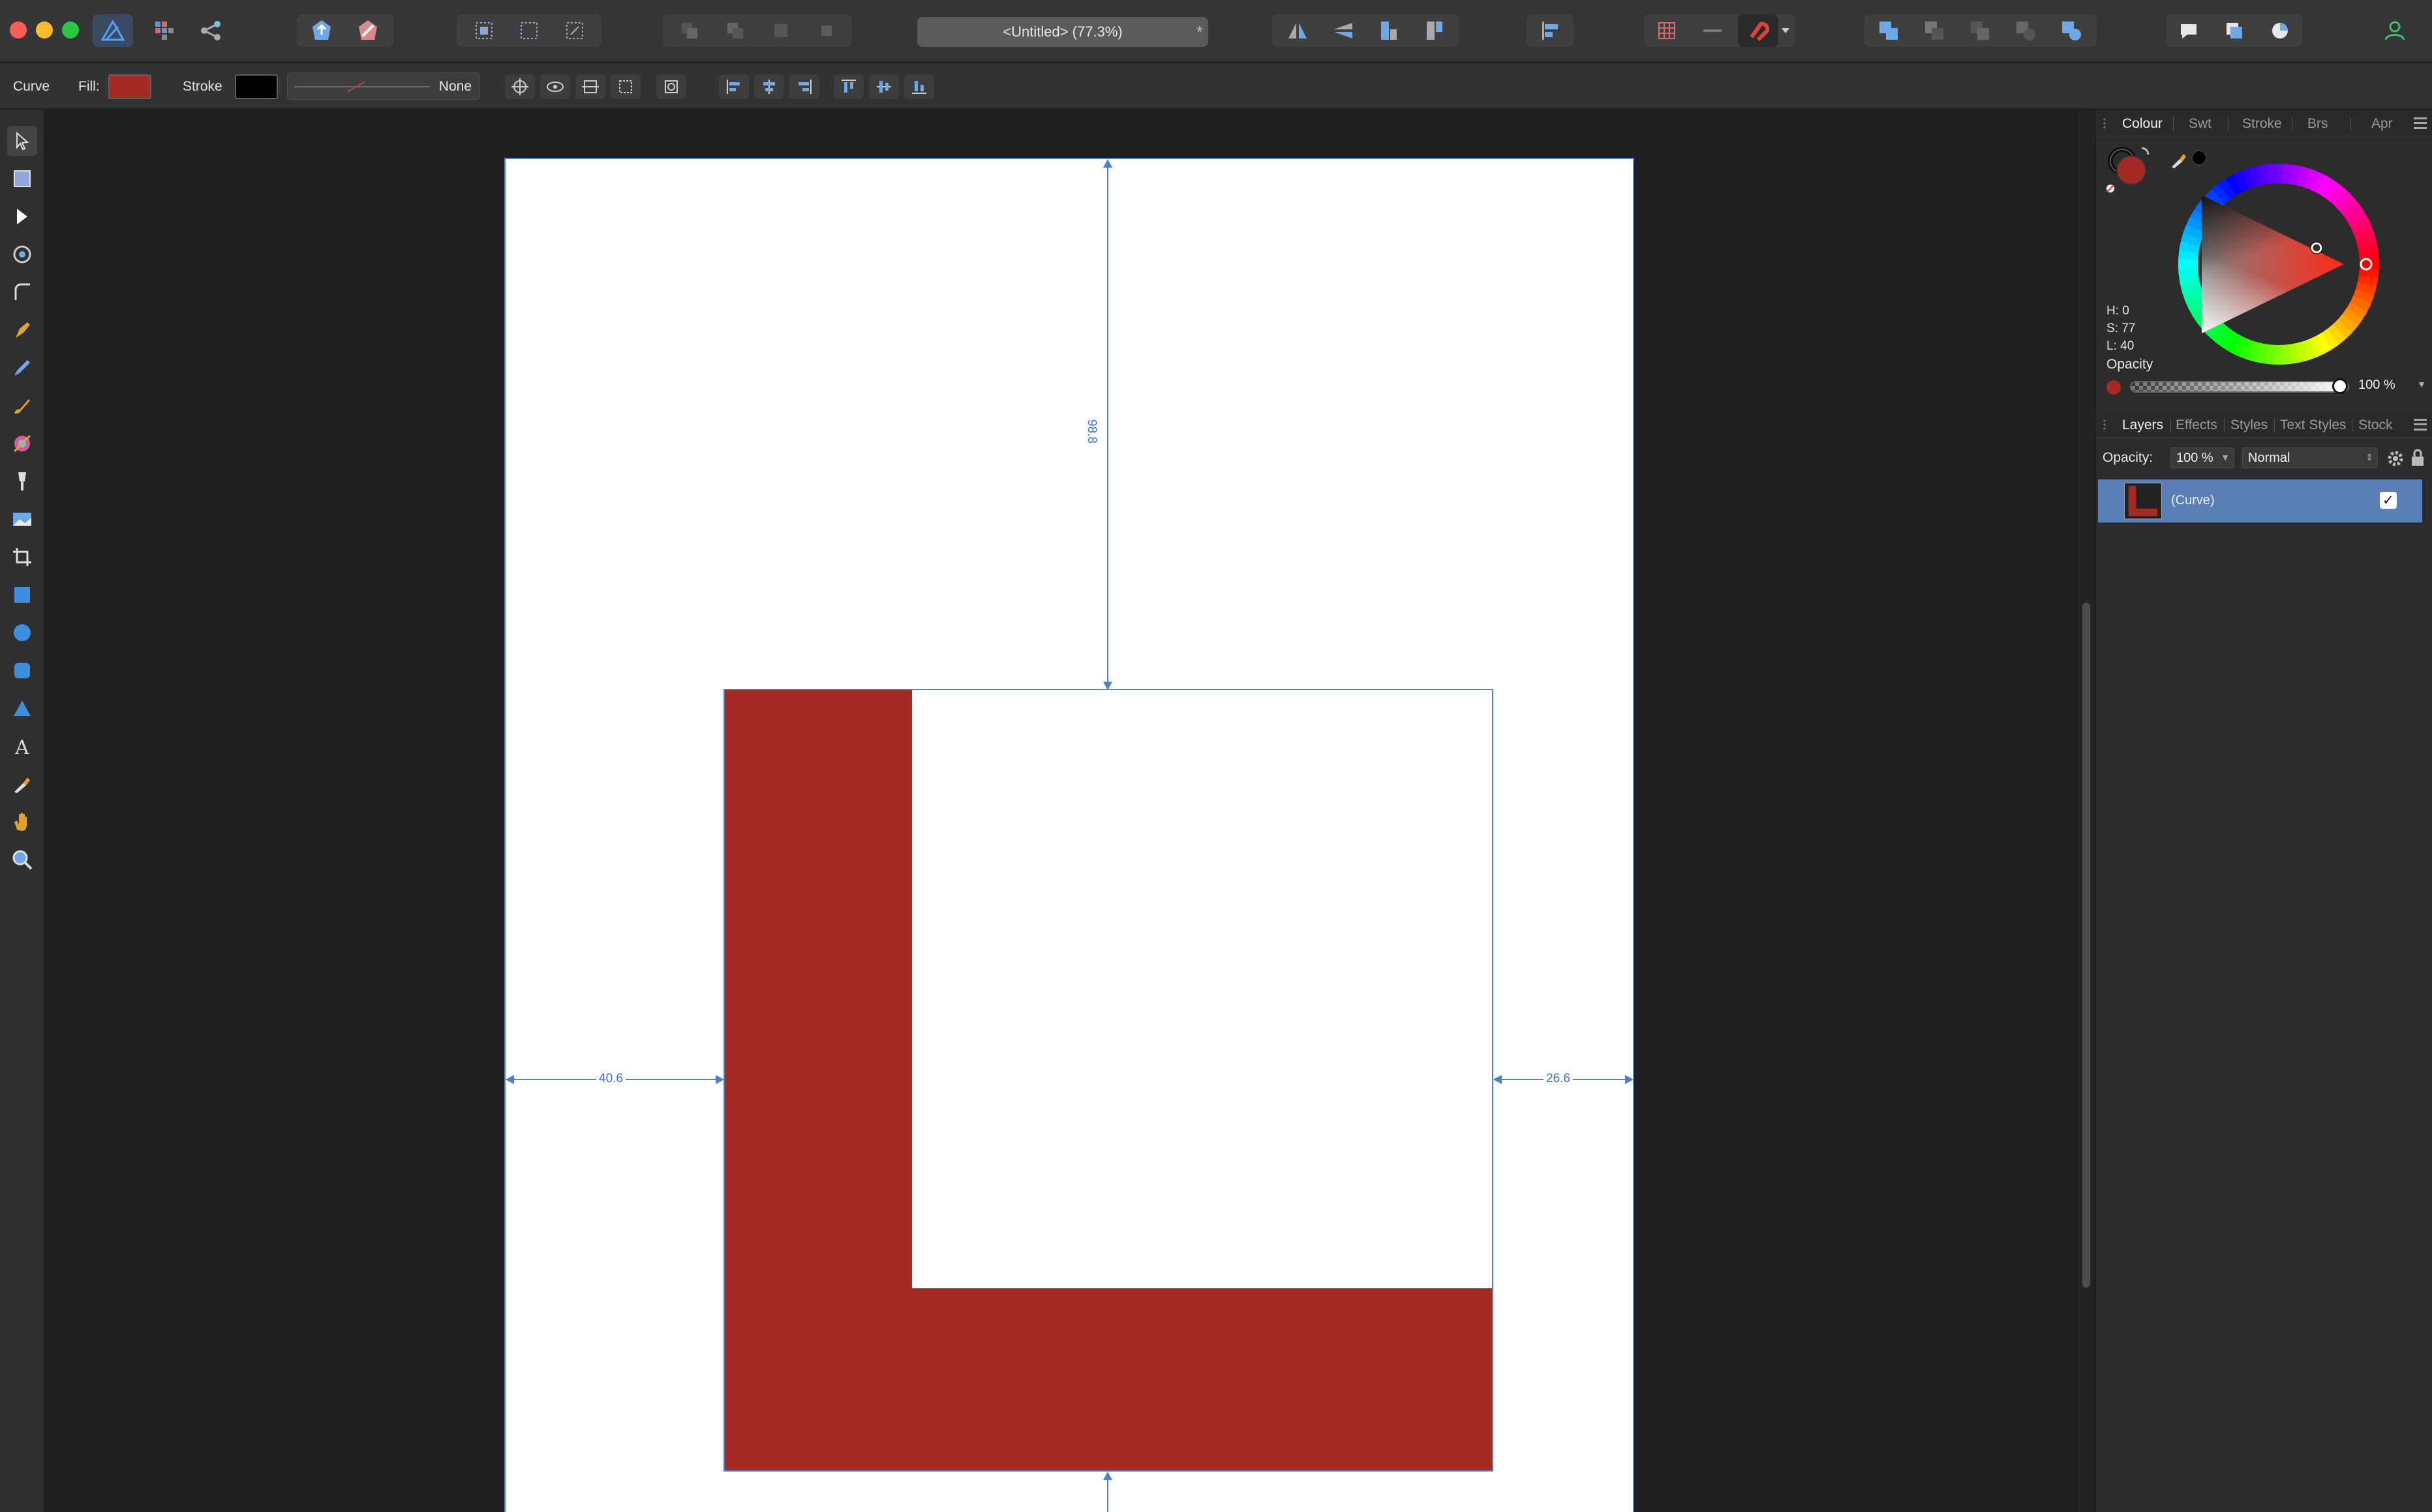 Image resolution: width=2432 pixels, height=1512 pixels. What do you see at coordinates (22, 292) in the screenshot?
I see `corner-tool` at bounding box center [22, 292].